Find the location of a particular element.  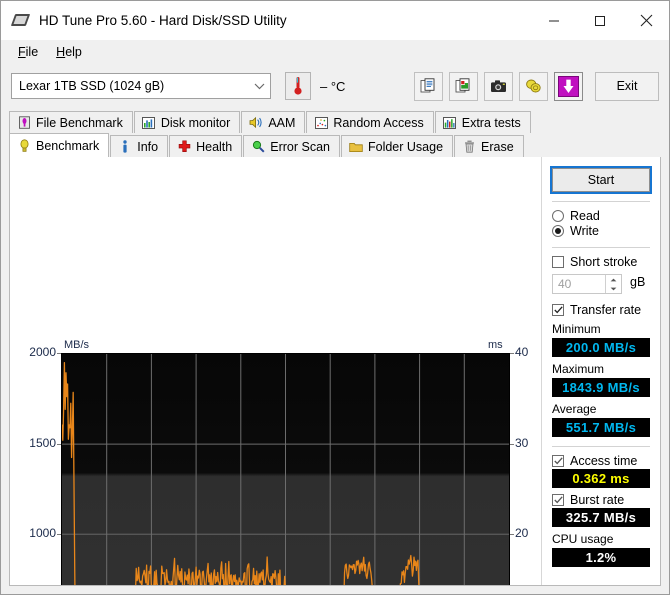

drive-select-value: Lexar 1TB SSD (1024 gB) is located at coordinates (92, 86).